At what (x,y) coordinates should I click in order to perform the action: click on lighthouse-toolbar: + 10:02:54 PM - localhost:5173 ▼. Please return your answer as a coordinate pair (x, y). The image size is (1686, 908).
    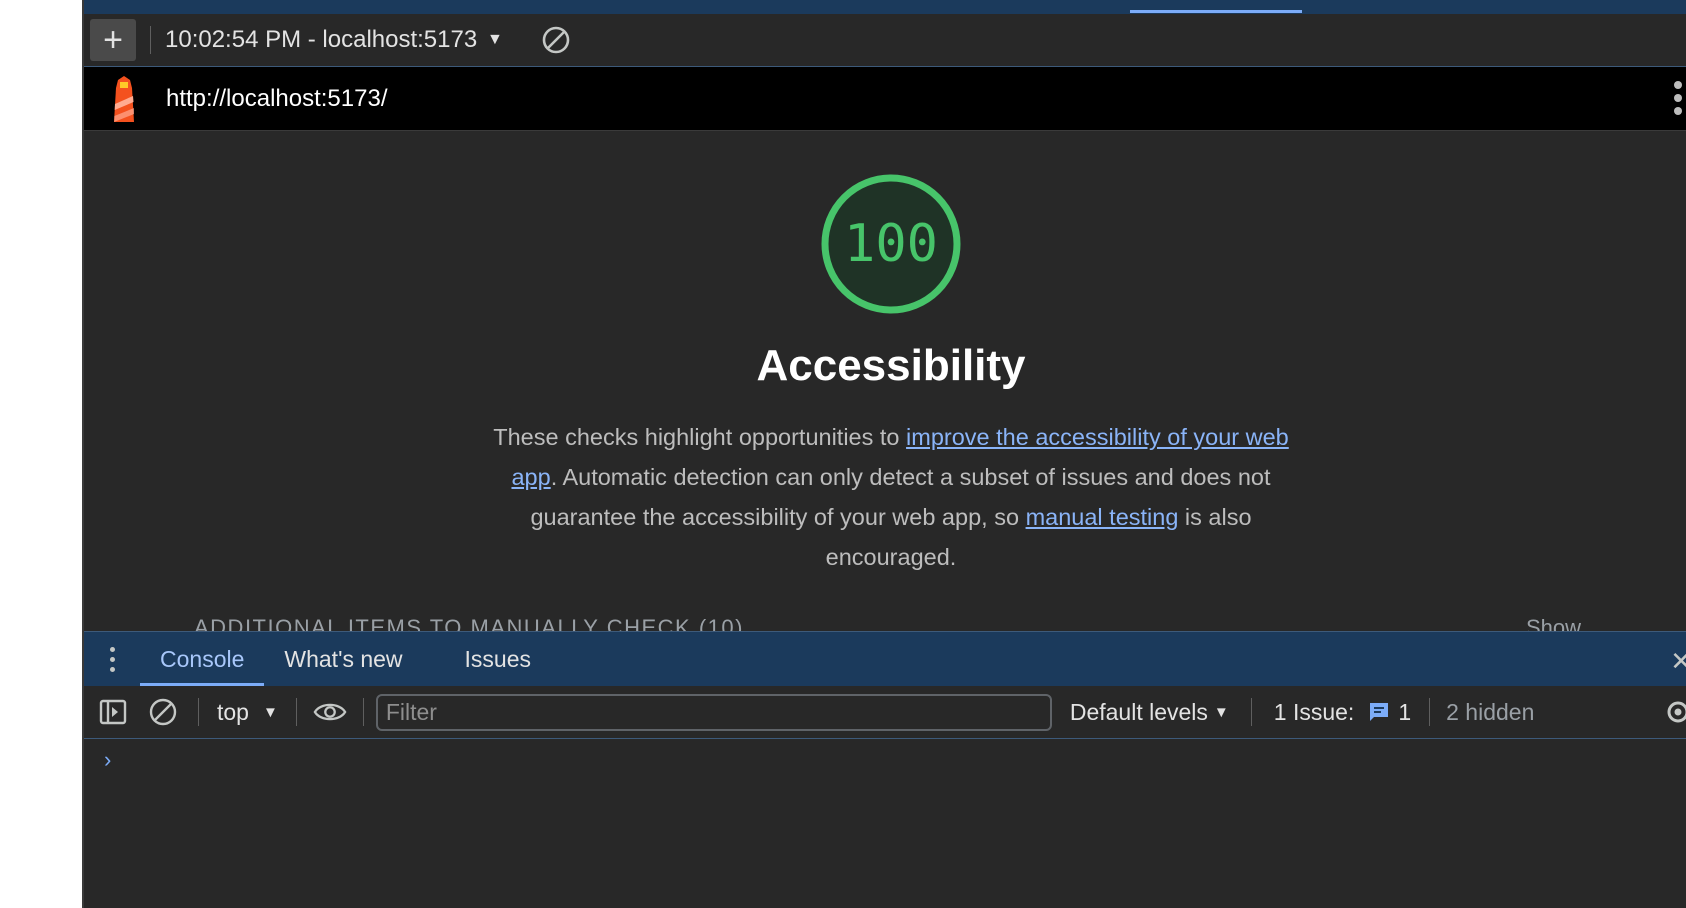
    Looking at the image, I should click on (885, 40).